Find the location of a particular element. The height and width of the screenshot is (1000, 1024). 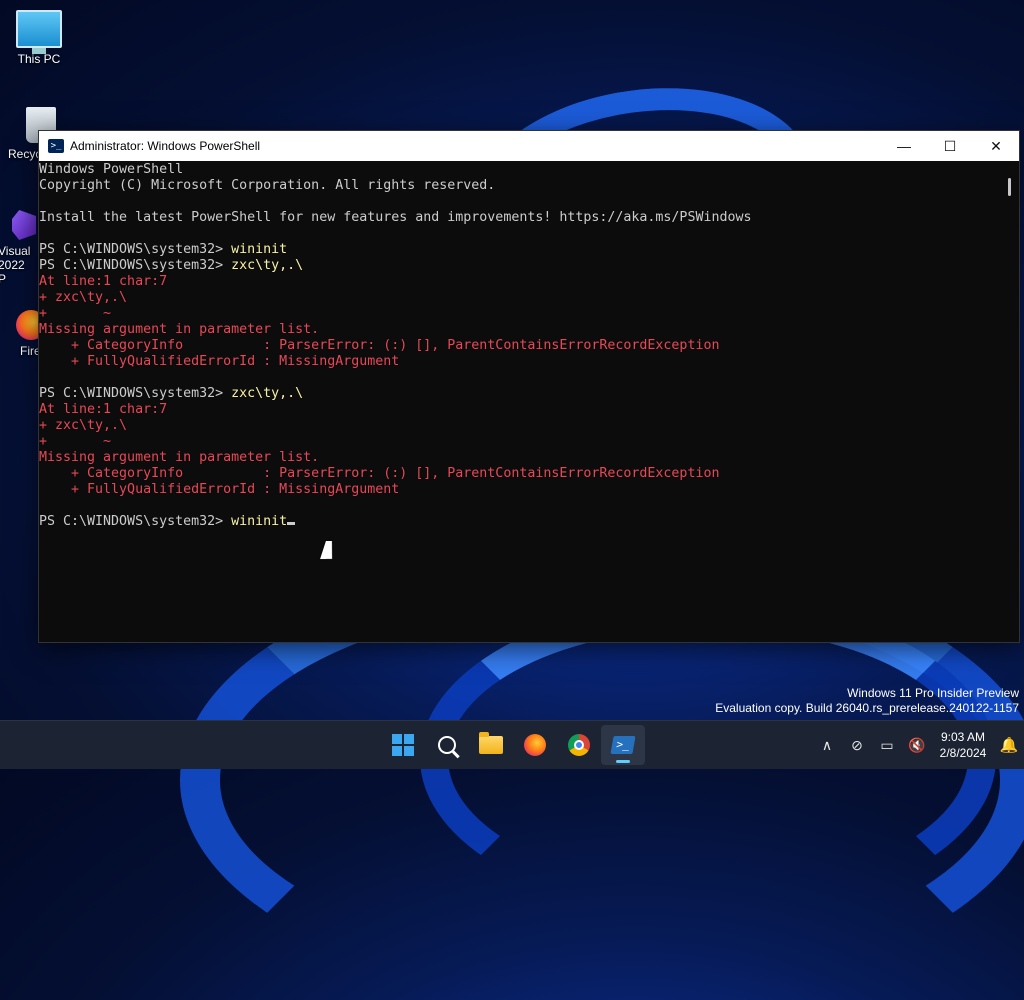

clock: 9:03 AM 2/8/2024 is located at coordinates (963, 745).